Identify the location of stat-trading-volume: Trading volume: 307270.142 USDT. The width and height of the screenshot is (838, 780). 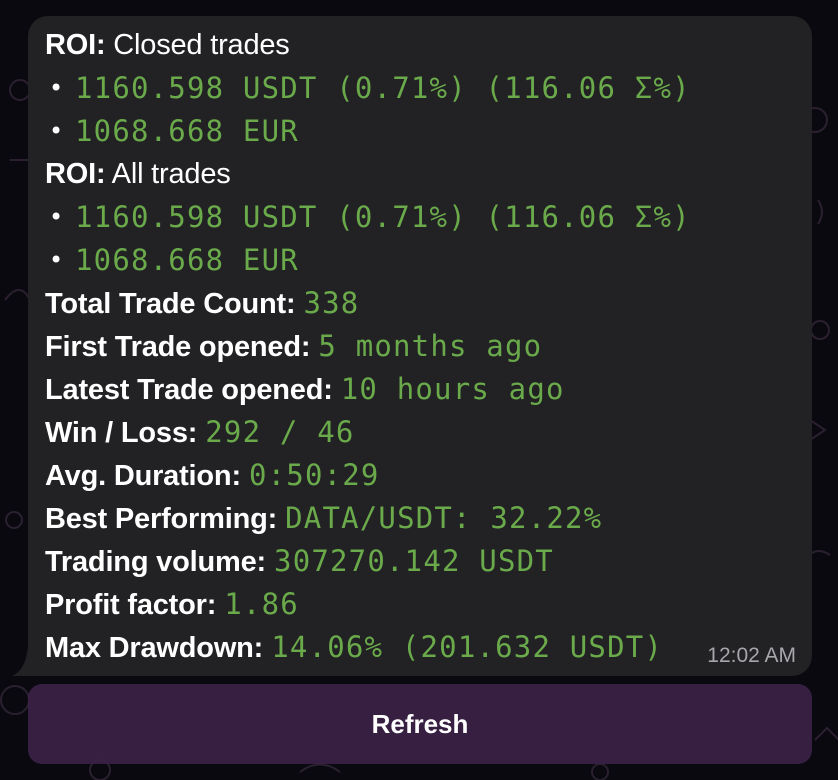
(368, 561).